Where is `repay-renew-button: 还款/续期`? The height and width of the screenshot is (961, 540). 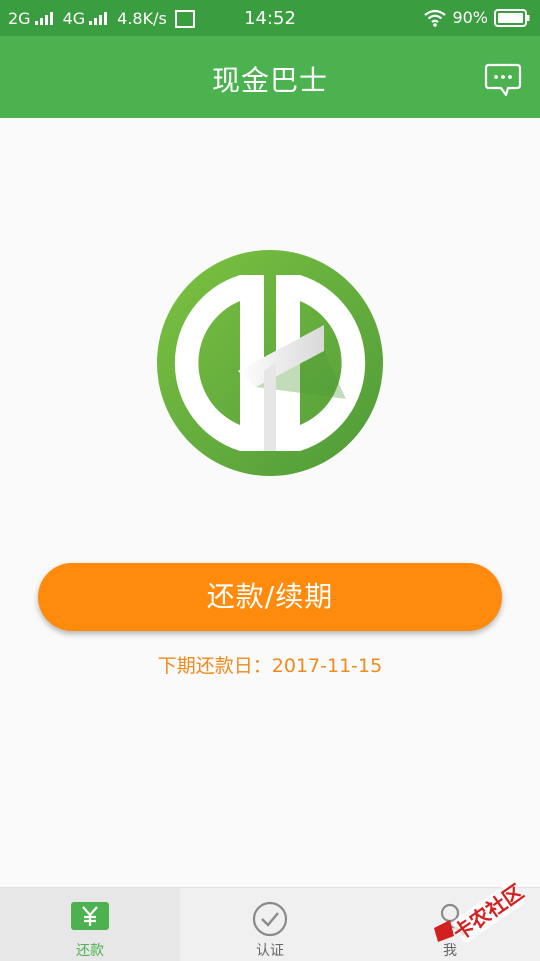
repay-renew-button: 还款/续期 is located at coordinates (270, 597).